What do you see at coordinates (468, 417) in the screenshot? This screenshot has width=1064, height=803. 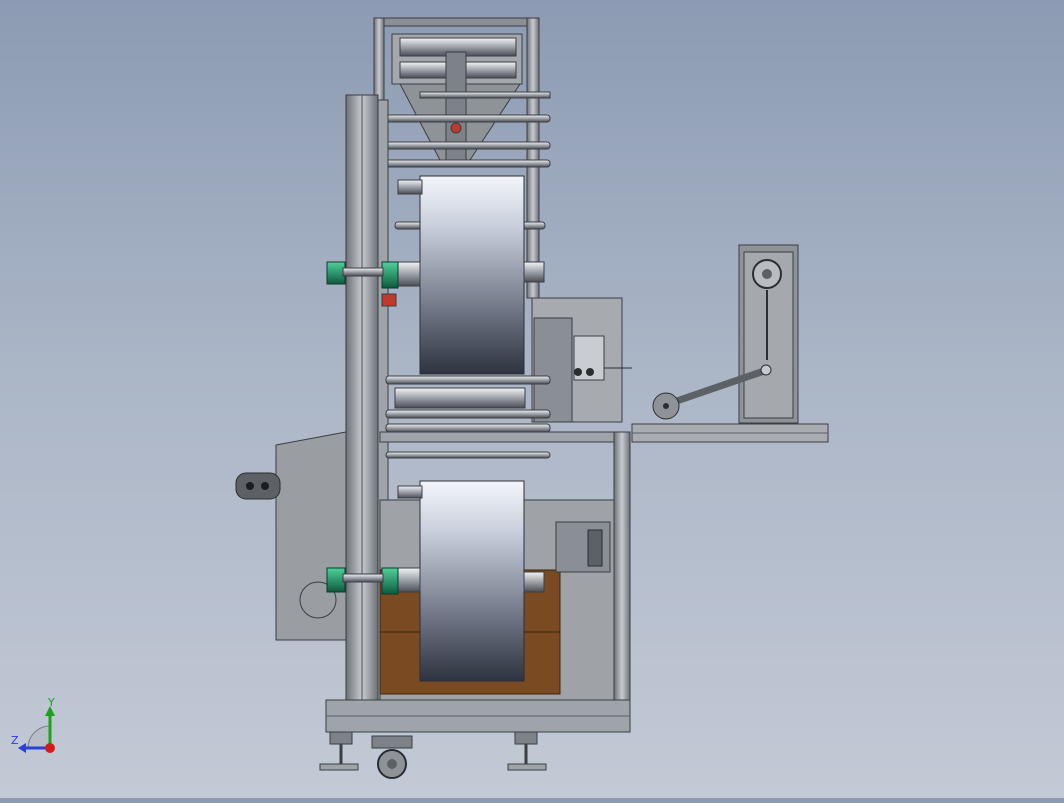 I see `middle-rollers` at bounding box center [468, 417].